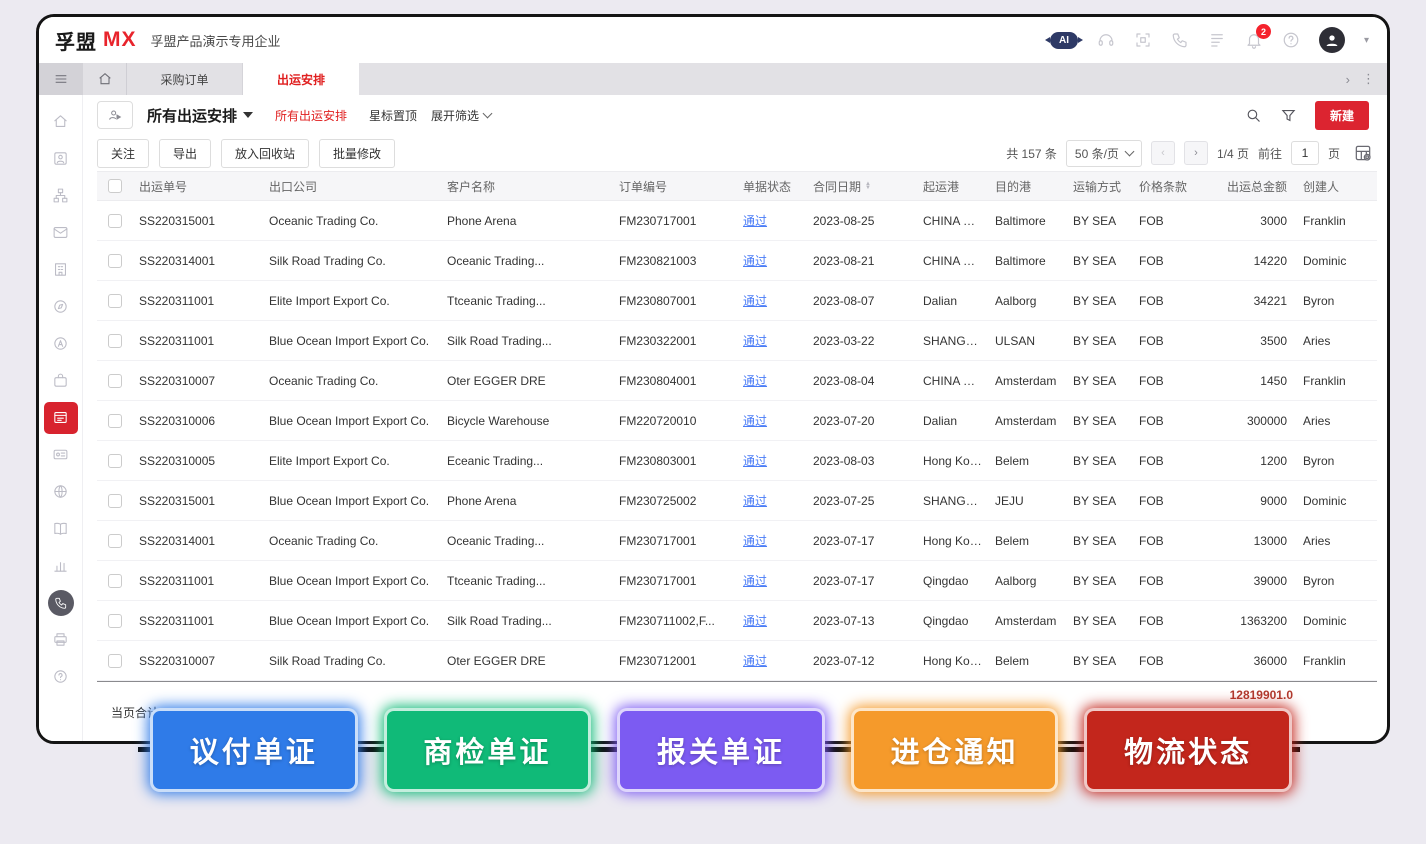 The image size is (1426, 844). What do you see at coordinates (1348, 79) in the screenshot?
I see `tab-scroll-right-icon: ›` at bounding box center [1348, 79].